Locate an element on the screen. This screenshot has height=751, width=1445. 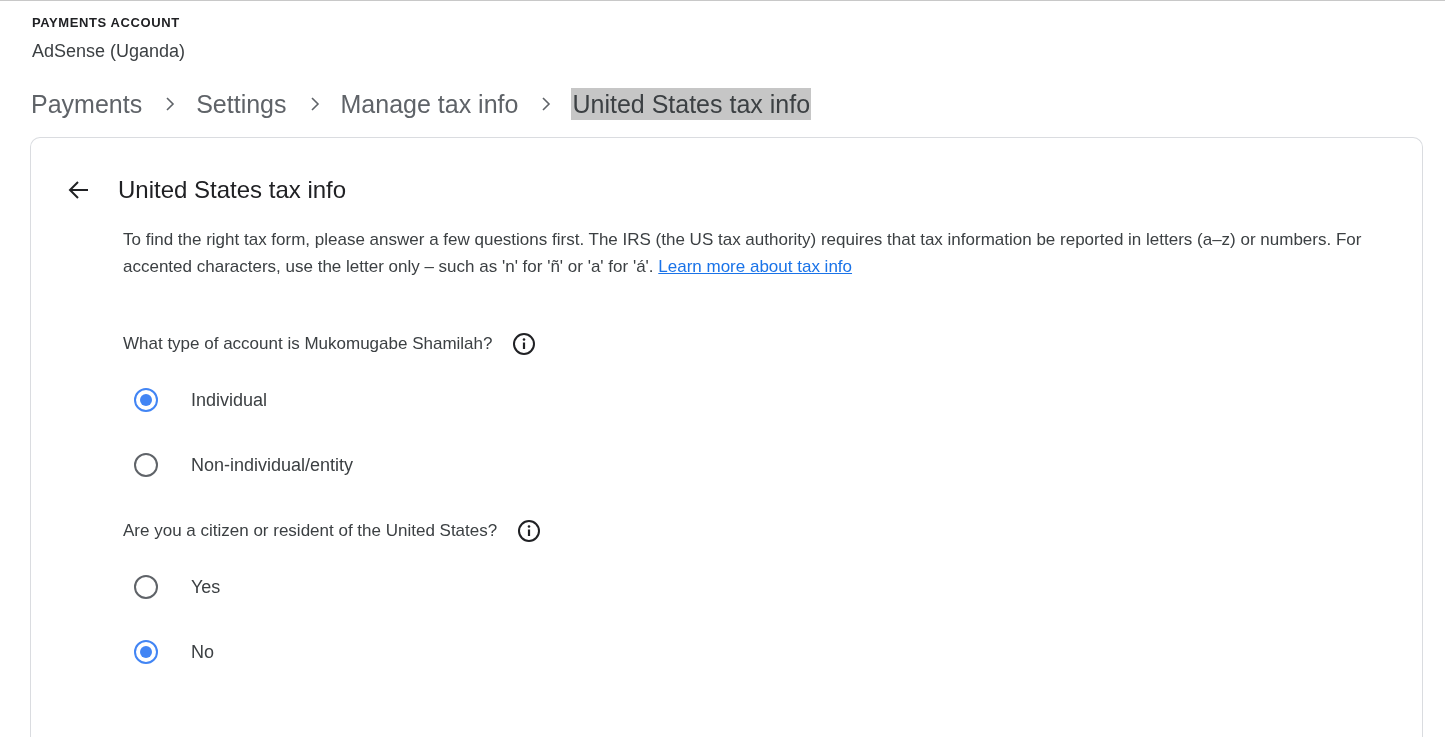
option-label: Individual is located at coordinates (229, 400).